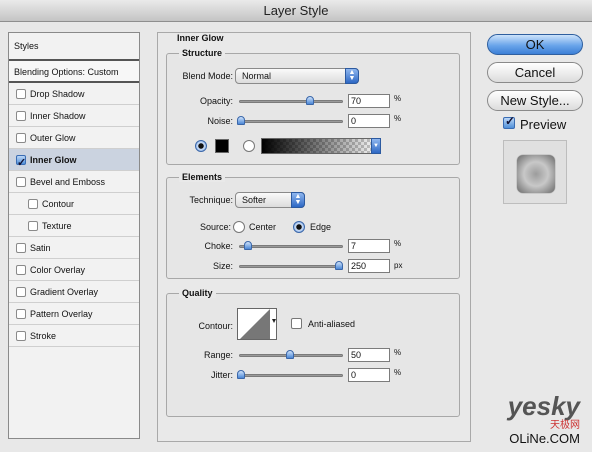 This screenshot has height=452, width=592. Describe the element at coordinates (74, 336) in the screenshot. I see `sidebar-item-stroke: Stroke` at that location.